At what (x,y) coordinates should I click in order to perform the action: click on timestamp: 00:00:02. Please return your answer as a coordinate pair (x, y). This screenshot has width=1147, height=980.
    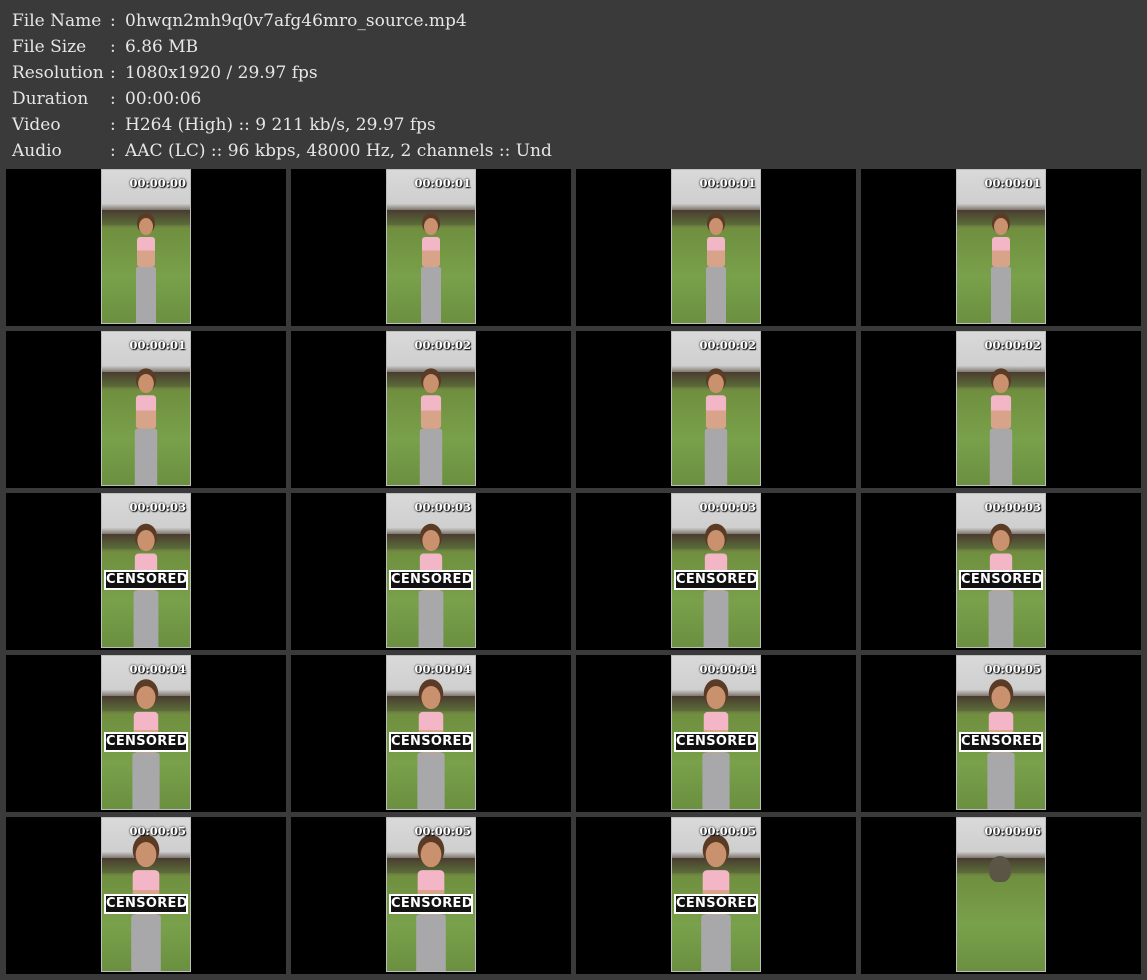
    Looking at the image, I should click on (1012, 345).